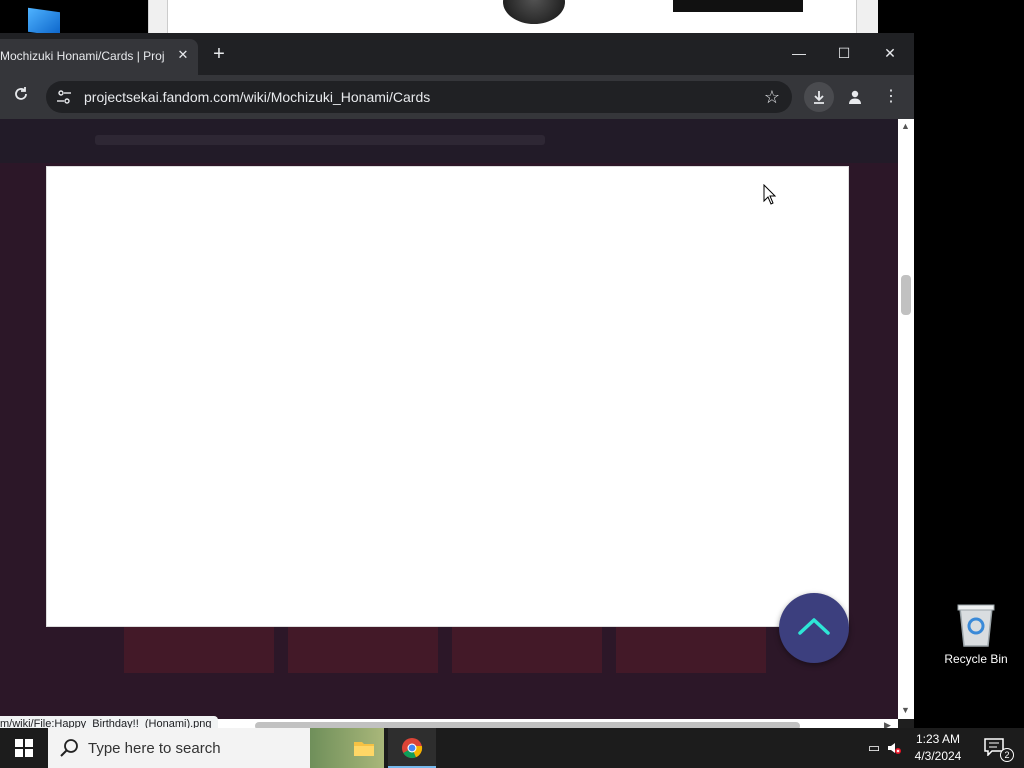 The height and width of the screenshot is (768, 1024). What do you see at coordinates (512, 748) in the screenshot?
I see `taskbar: Type here to search ▭ 1:23 AM 4/3/2024 2` at bounding box center [512, 748].